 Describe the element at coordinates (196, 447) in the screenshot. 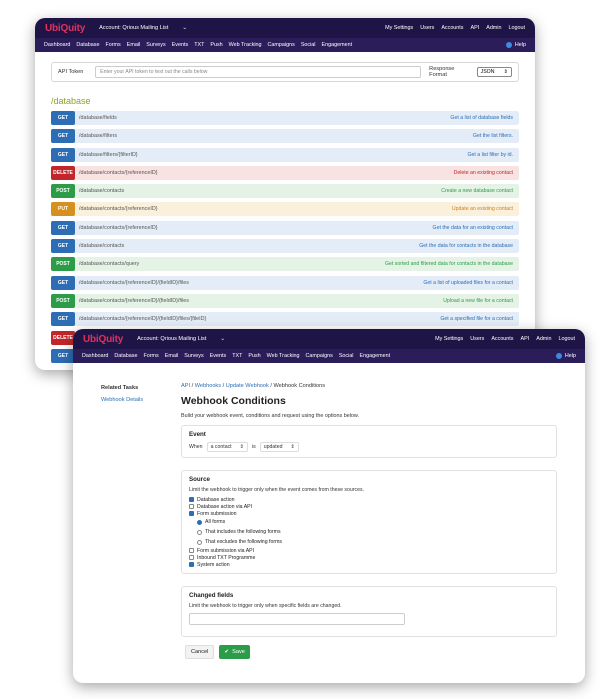

I see `when-label: When` at that location.